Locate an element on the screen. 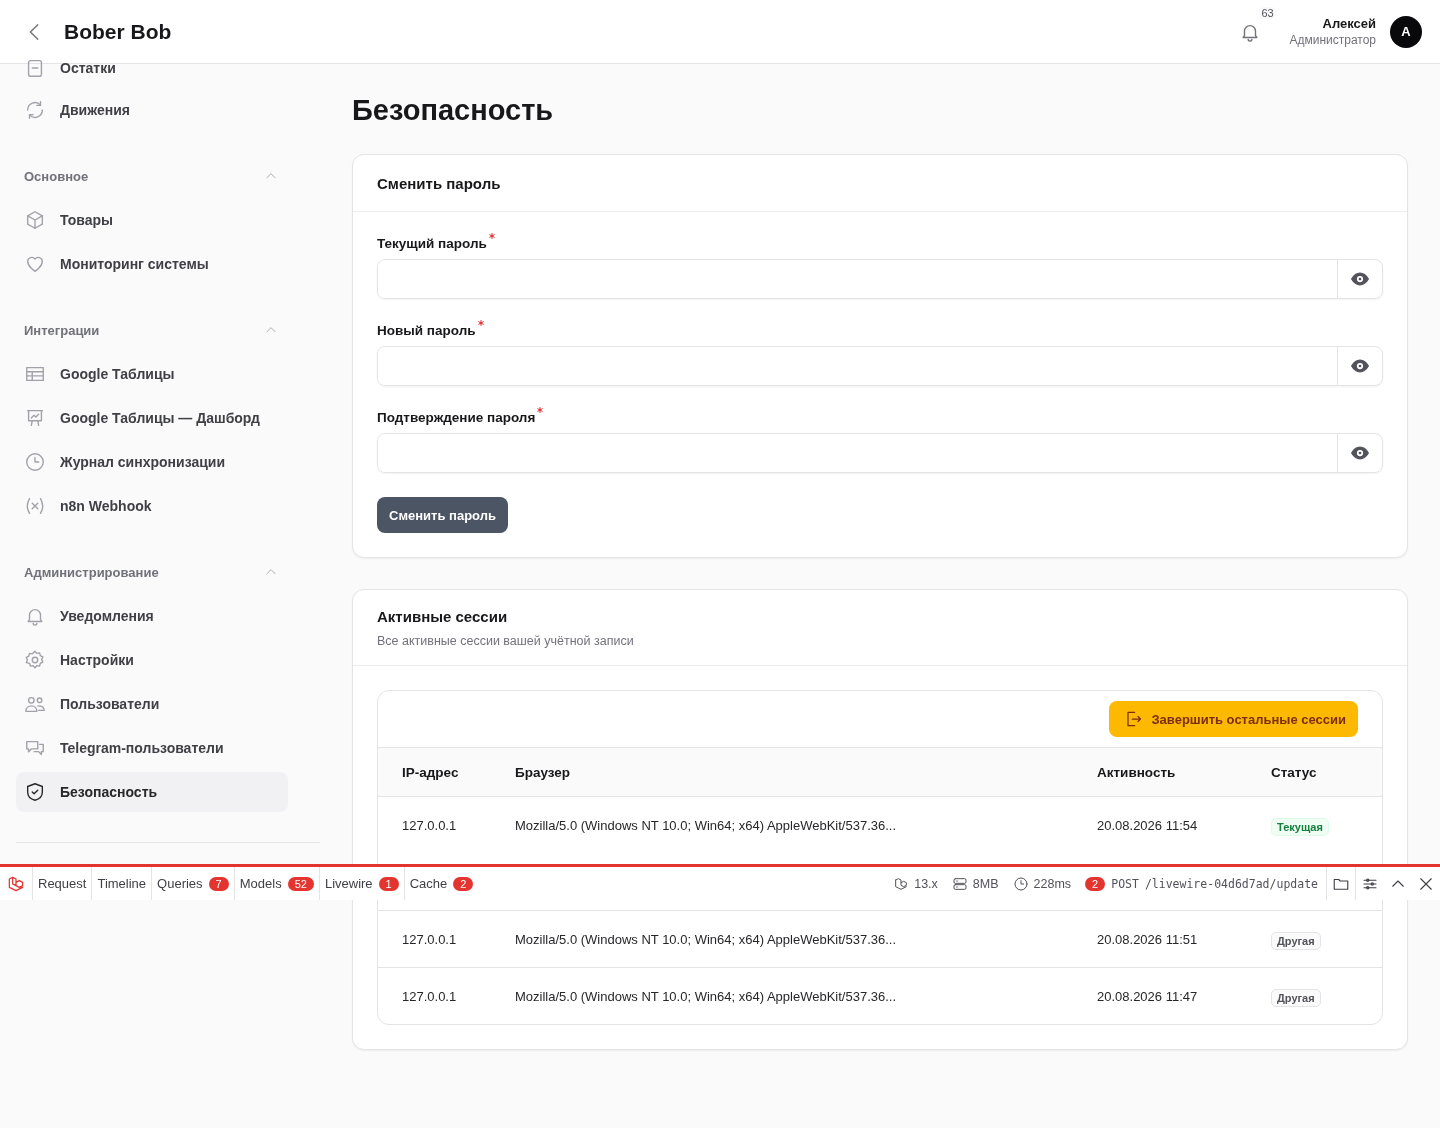 The image size is (1440, 1128). duration-label: 228ms is located at coordinates (1052, 883).